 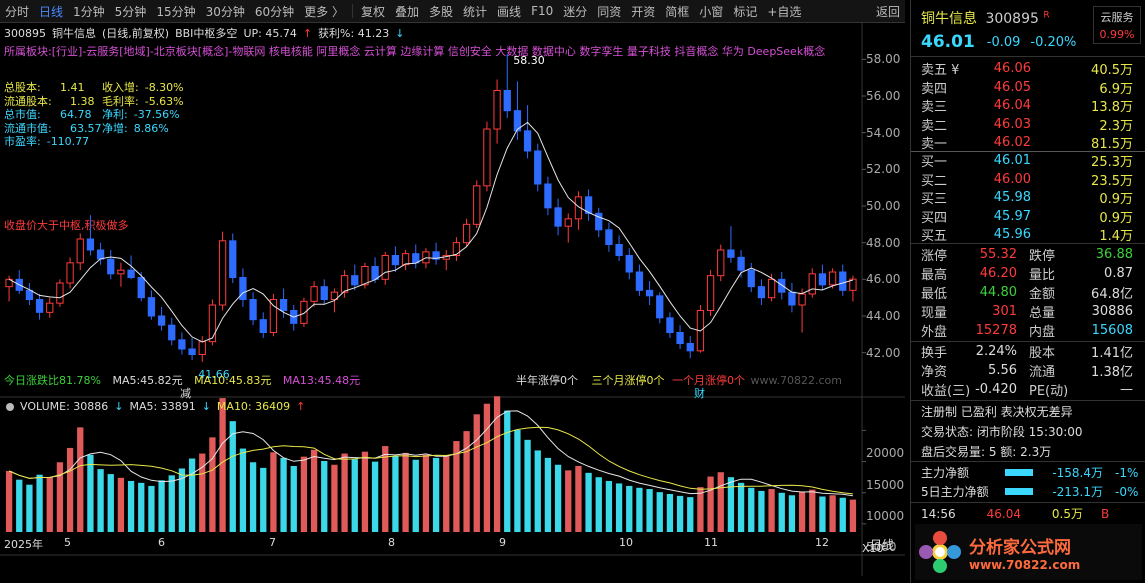 I want to click on time-label: 12, so click(x=822, y=542).